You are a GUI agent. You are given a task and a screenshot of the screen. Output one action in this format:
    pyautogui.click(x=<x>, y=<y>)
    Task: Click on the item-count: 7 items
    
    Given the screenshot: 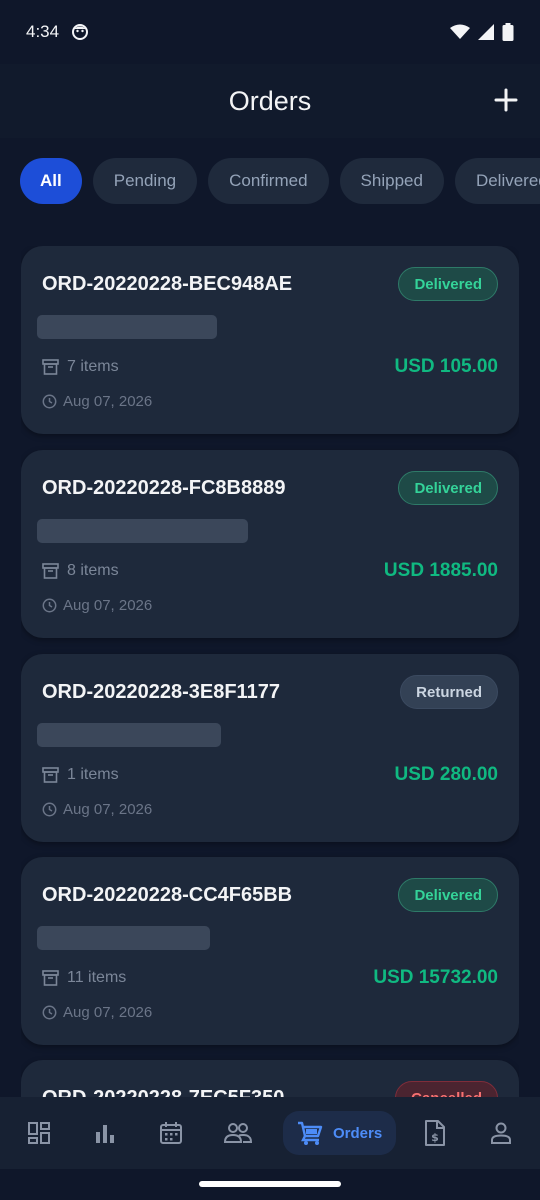 What is the action you would take?
    pyautogui.click(x=93, y=366)
    